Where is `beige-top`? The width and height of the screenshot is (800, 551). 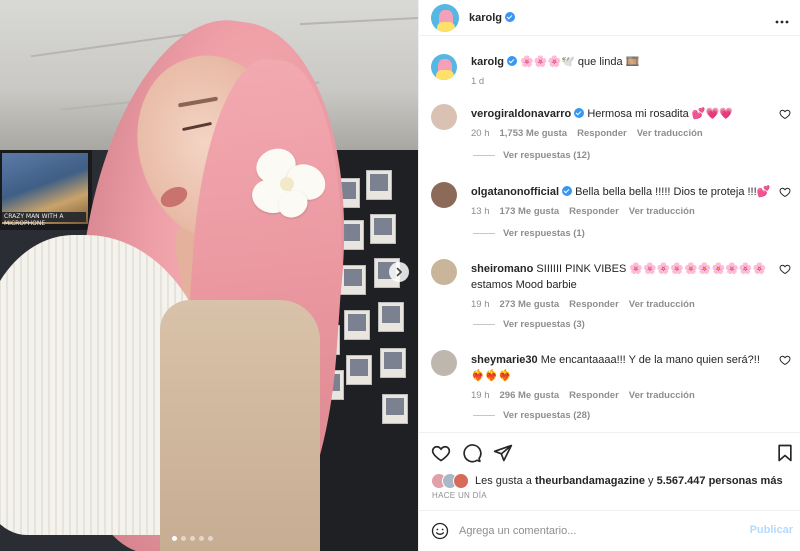 beige-top is located at coordinates (240, 425).